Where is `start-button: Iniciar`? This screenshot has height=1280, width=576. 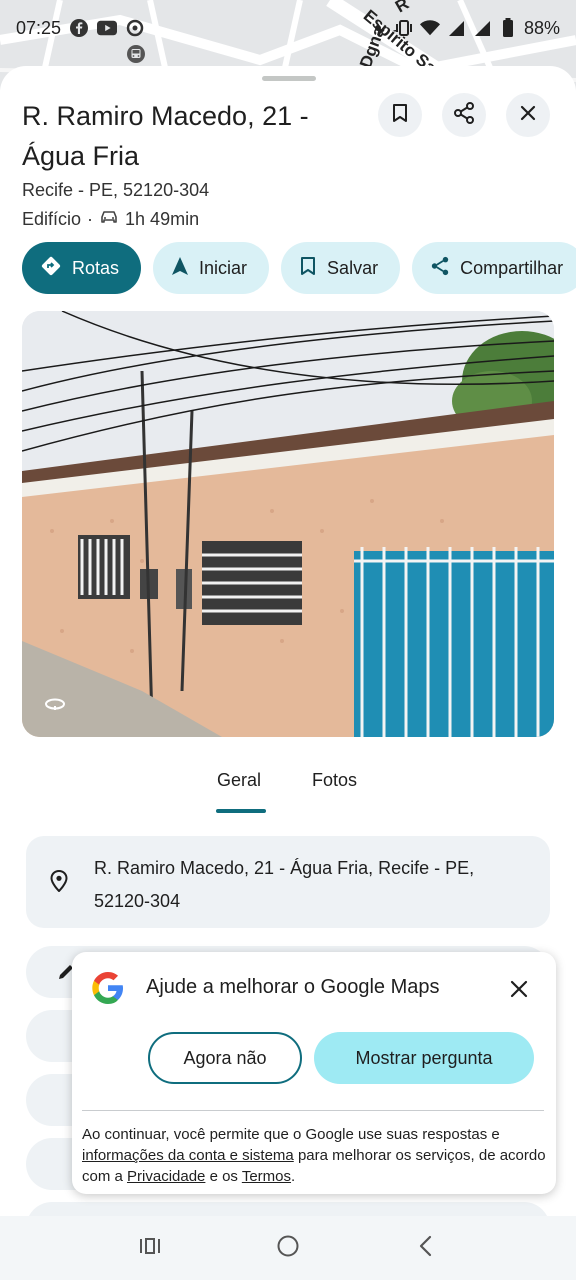 start-button: Iniciar is located at coordinates (211, 268).